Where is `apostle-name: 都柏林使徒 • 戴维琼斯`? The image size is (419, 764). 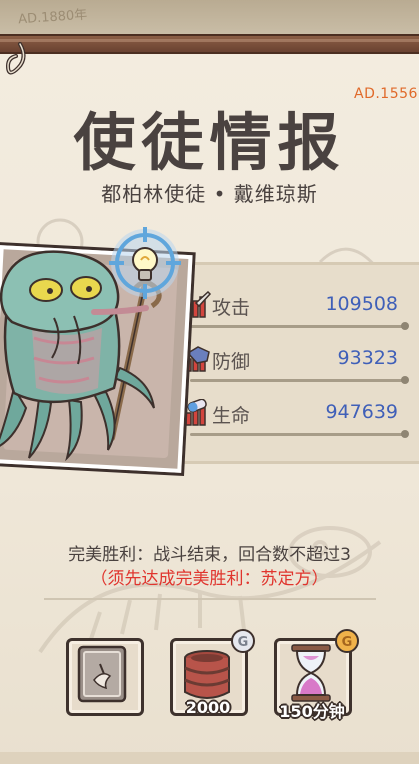 apostle-name: 都柏林使徒 • 戴维琼斯 is located at coordinates (209, 194).